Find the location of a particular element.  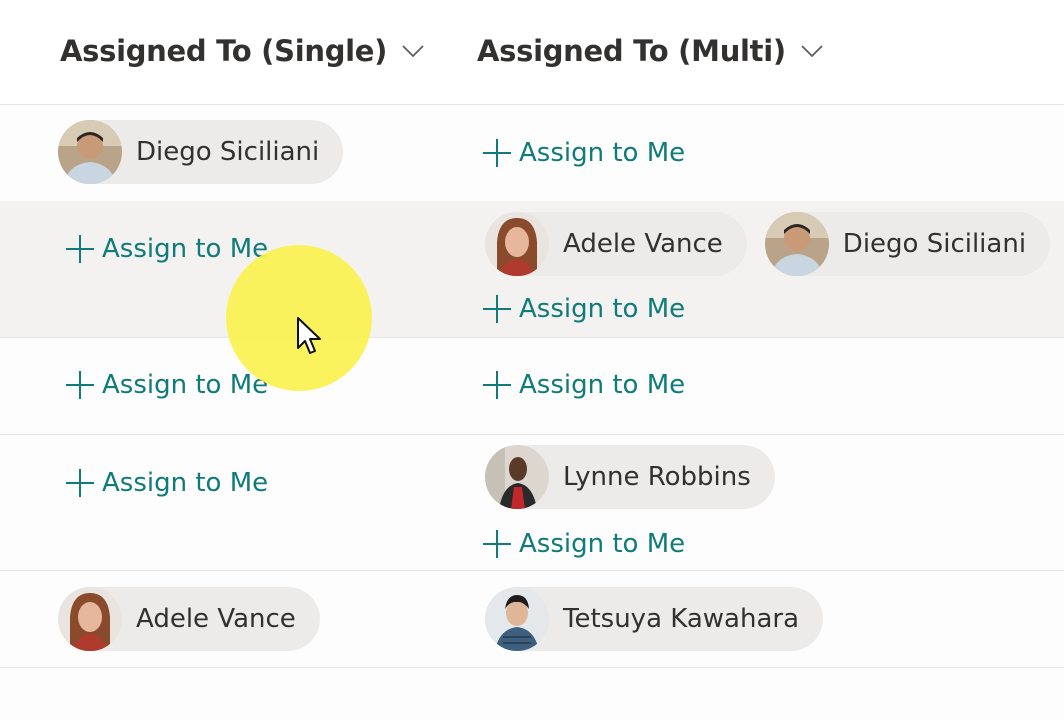

column-header-assigned-single: Assigned To (Single) is located at coordinates (242, 51).